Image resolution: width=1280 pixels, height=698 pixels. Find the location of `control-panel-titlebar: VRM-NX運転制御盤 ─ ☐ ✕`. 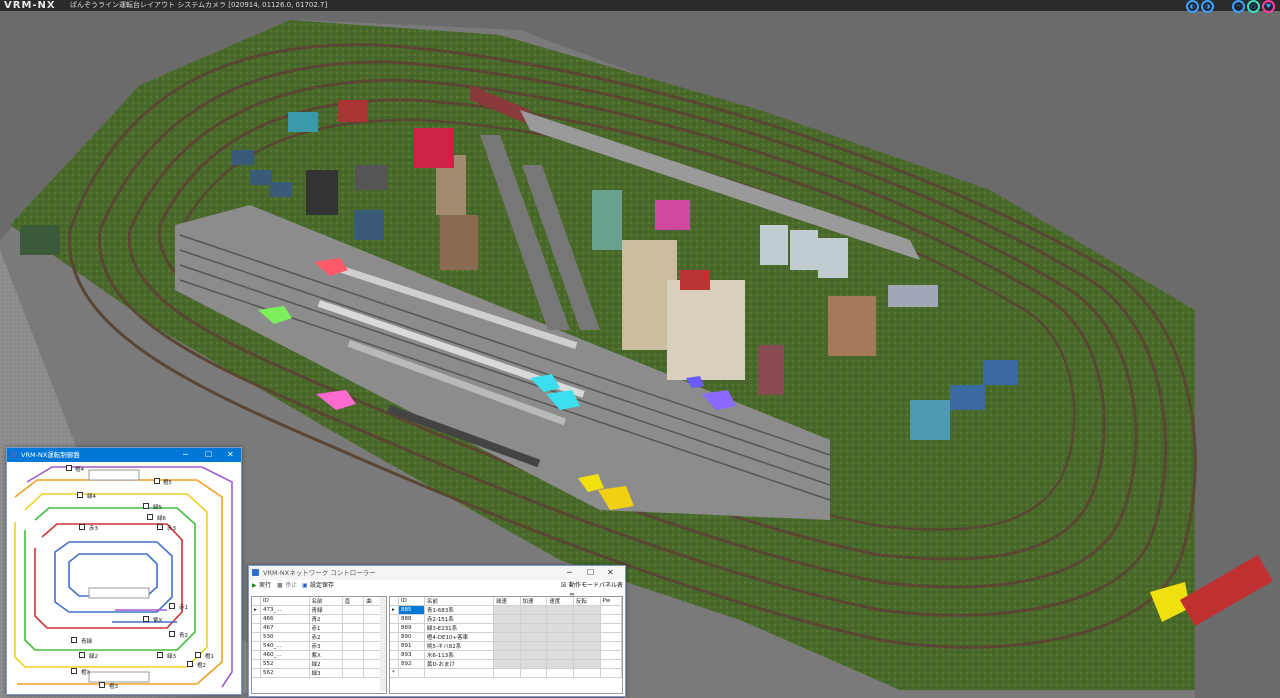

control-panel-titlebar: VRM-NX運転制御盤 ─ ☐ ✕ is located at coordinates (124, 455).